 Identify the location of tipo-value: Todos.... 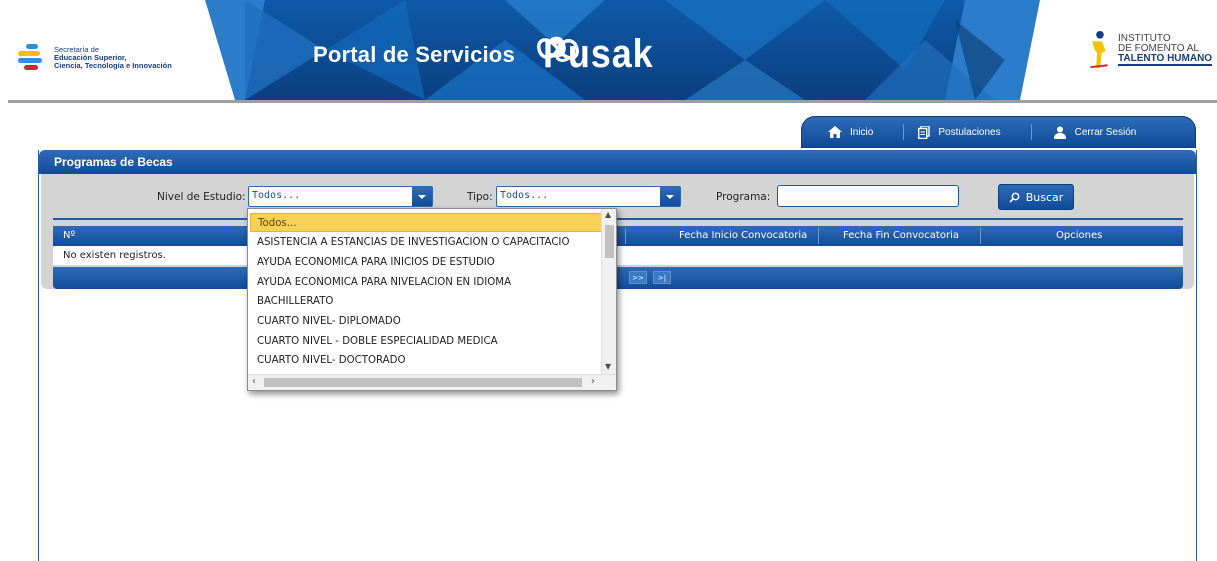
(524, 195).